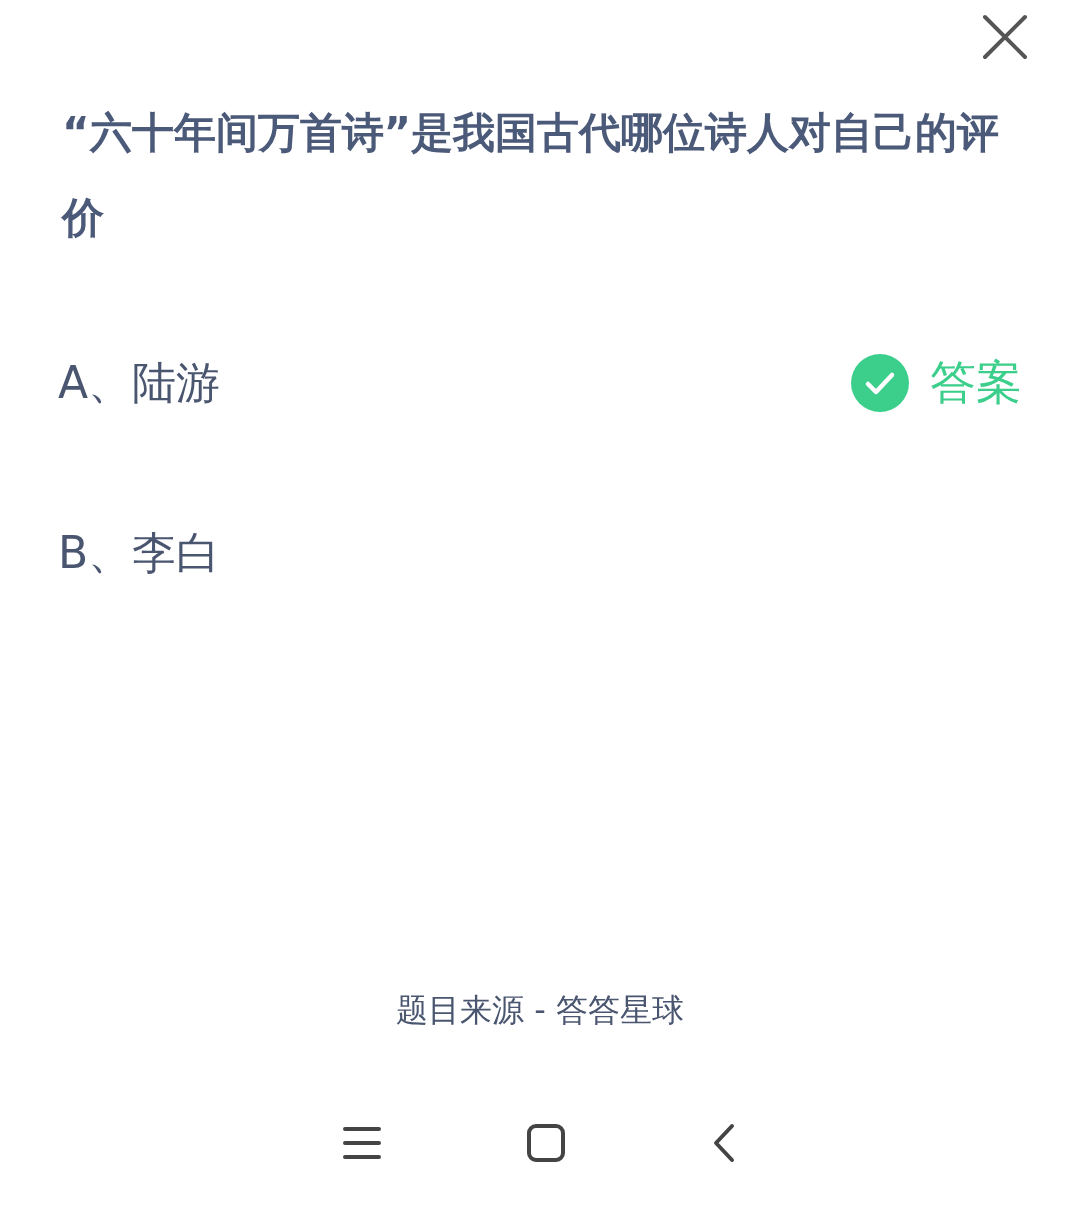 This screenshot has width=1080, height=1205. What do you see at coordinates (976, 382) in the screenshot?
I see `answer-label: 答案` at bounding box center [976, 382].